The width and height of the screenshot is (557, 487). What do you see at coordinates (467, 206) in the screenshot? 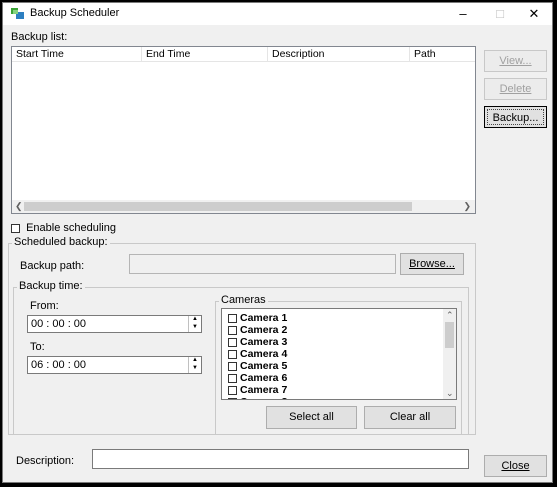
I see `scroll-right-icon: ❯` at bounding box center [467, 206].